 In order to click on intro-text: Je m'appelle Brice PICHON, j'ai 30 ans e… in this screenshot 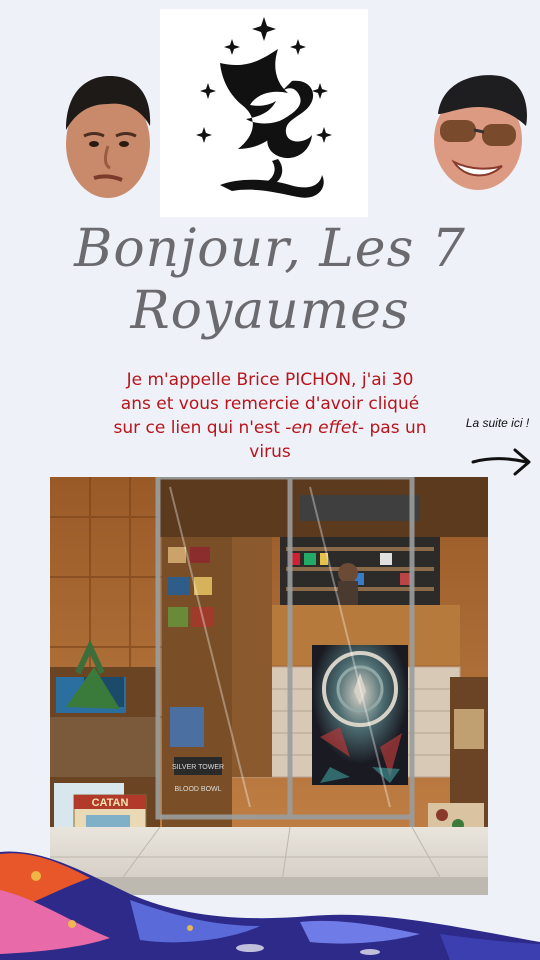, I will do `click(270, 416)`.